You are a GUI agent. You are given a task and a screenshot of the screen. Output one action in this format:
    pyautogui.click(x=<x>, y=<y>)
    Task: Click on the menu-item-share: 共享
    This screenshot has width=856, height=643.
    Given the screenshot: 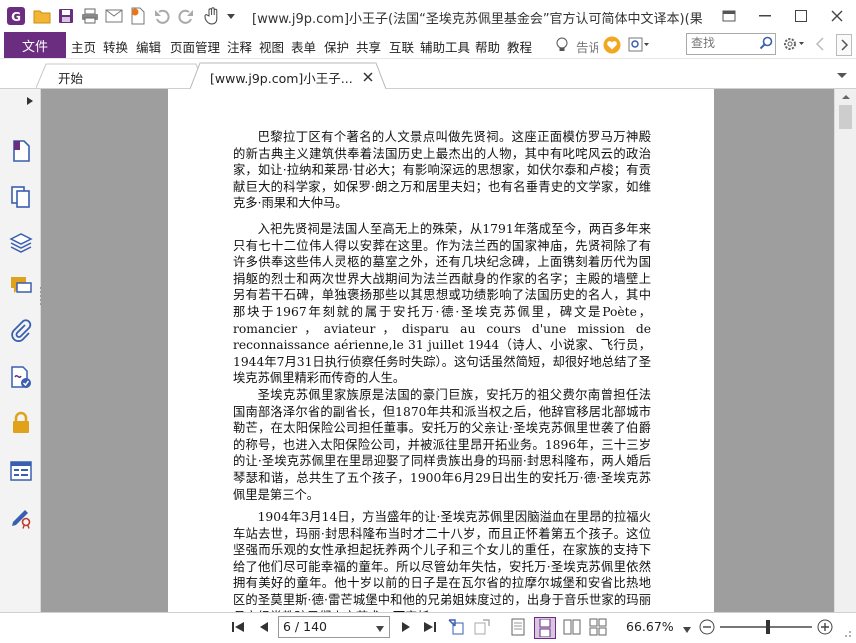 What is the action you would take?
    pyautogui.click(x=368, y=46)
    